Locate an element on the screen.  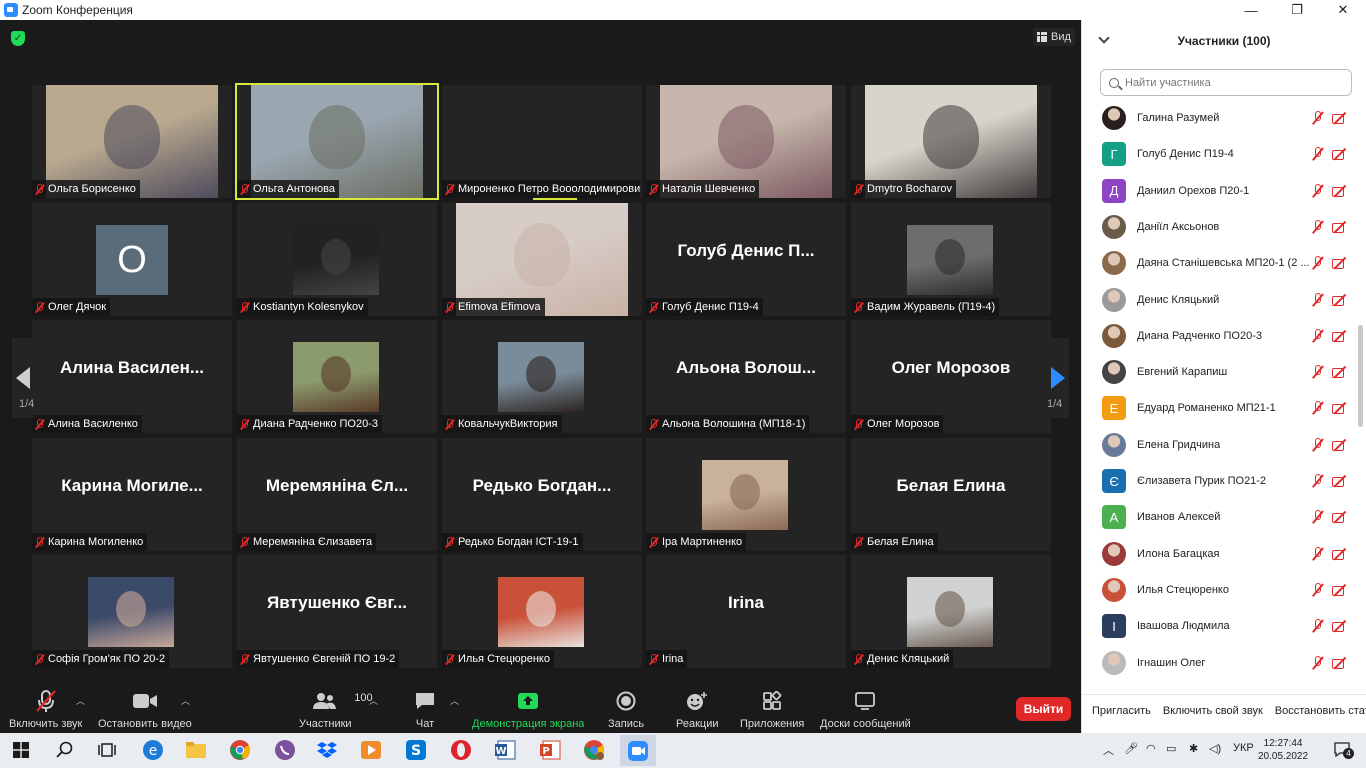
start-button is located at coordinates (21, 750).